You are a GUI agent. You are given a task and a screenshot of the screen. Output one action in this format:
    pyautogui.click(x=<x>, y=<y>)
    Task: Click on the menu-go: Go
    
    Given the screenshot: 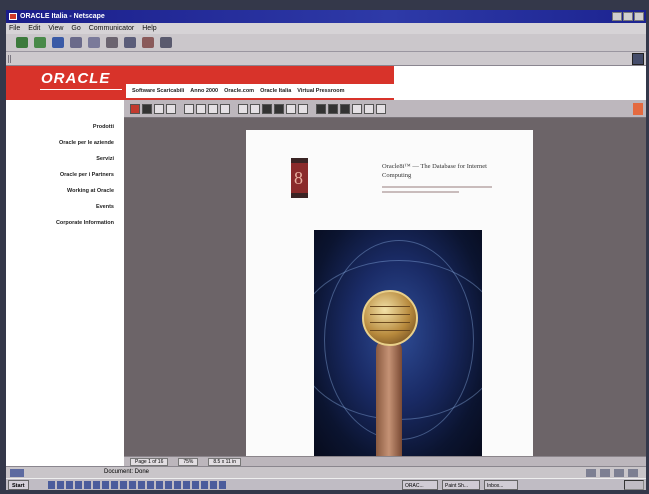 What is the action you would take?
    pyautogui.click(x=75, y=28)
    